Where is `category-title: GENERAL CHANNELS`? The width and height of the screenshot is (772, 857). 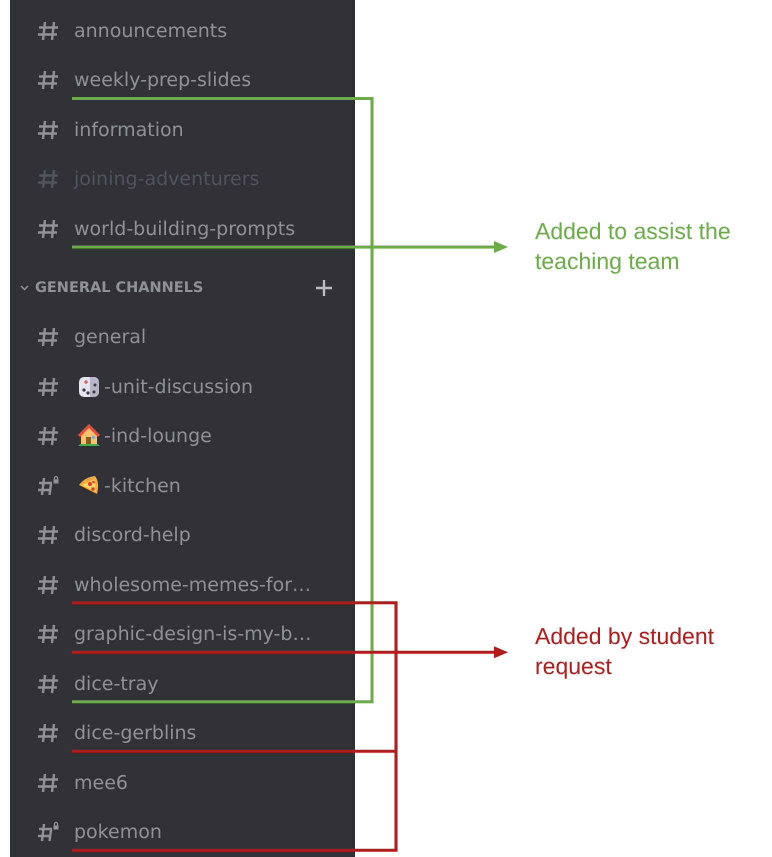
category-title: GENERAL CHANNELS is located at coordinates (119, 288).